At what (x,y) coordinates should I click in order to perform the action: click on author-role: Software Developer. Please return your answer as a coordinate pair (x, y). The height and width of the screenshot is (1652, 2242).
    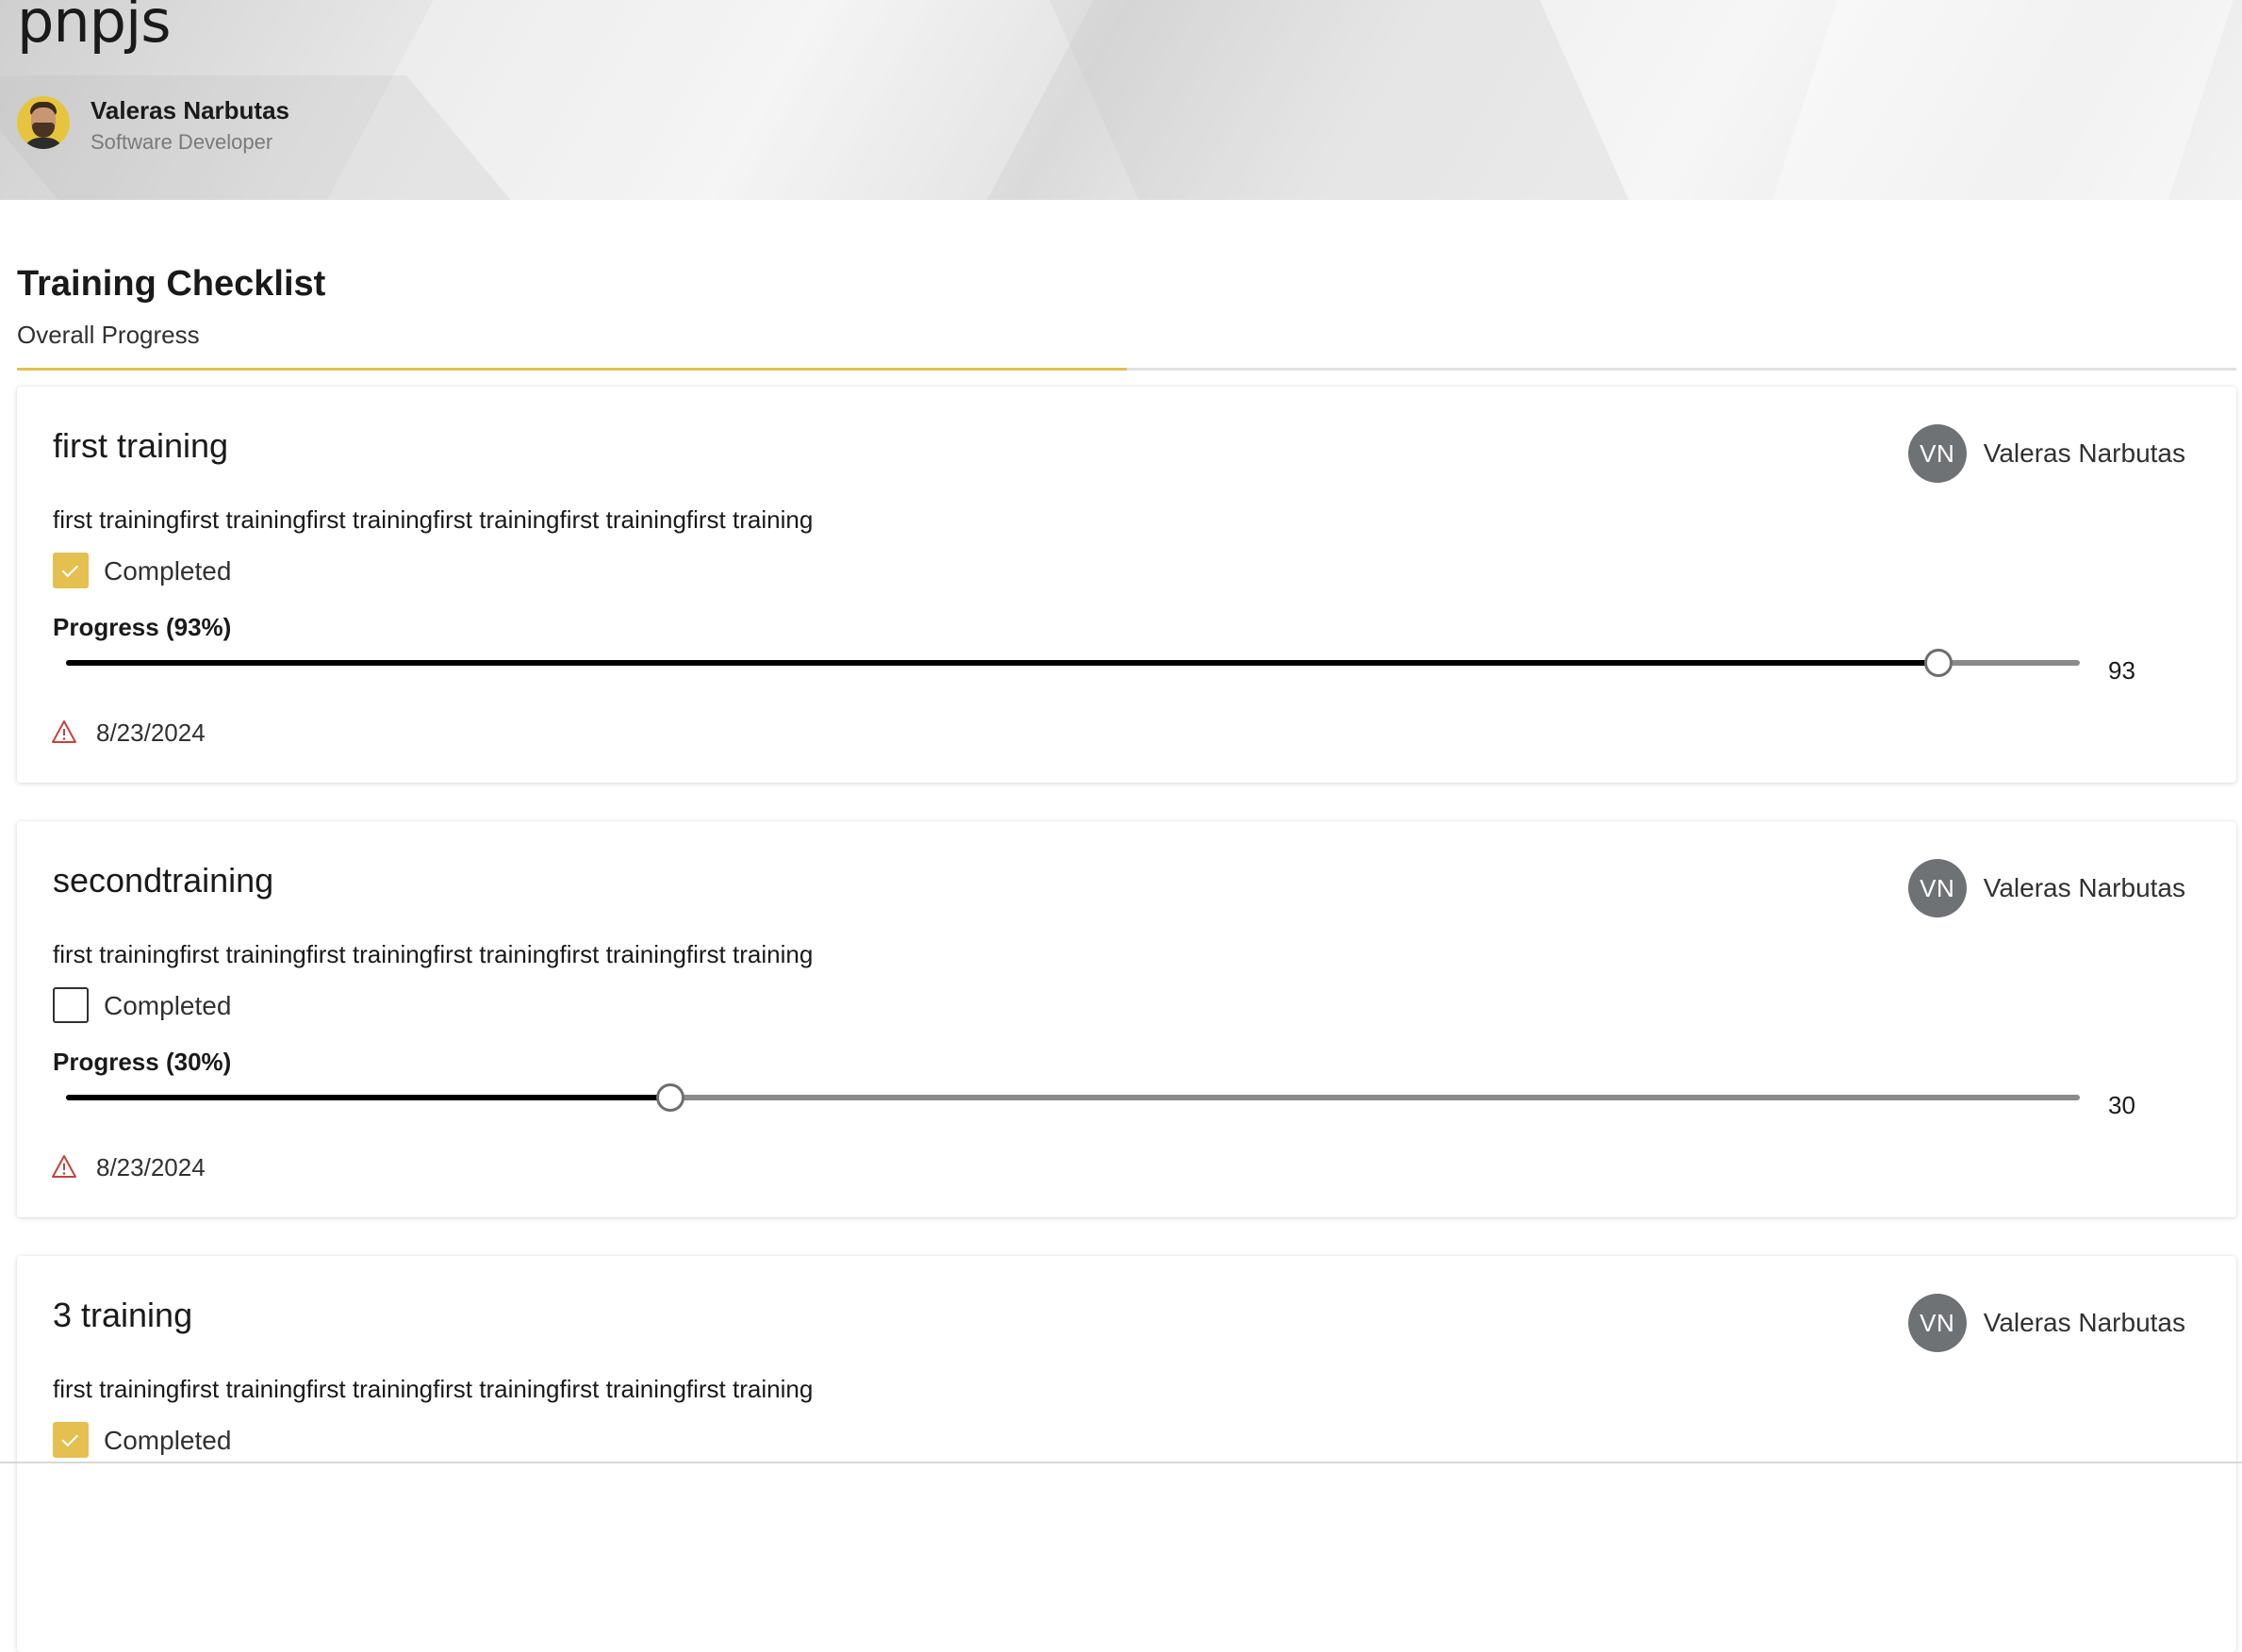
    Looking at the image, I should click on (182, 142).